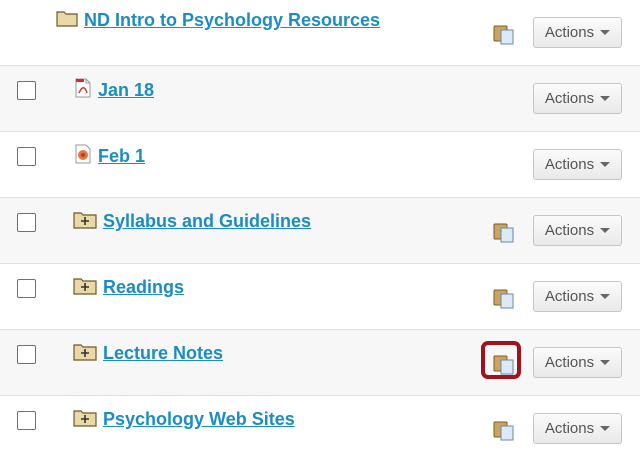 The image size is (640, 461). What do you see at coordinates (121, 156) in the screenshot?
I see `file-link-feb-1: Feb 1` at bounding box center [121, 156].